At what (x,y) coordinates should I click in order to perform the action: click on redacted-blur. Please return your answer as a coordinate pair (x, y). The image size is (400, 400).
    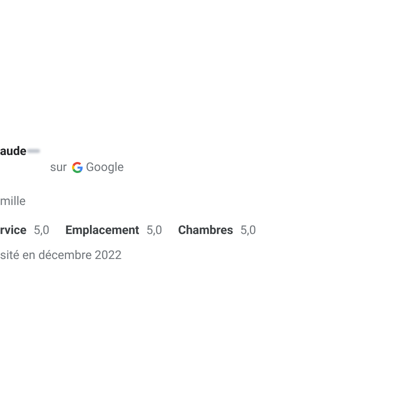
    Looking at the image, I should click on (33, 151).